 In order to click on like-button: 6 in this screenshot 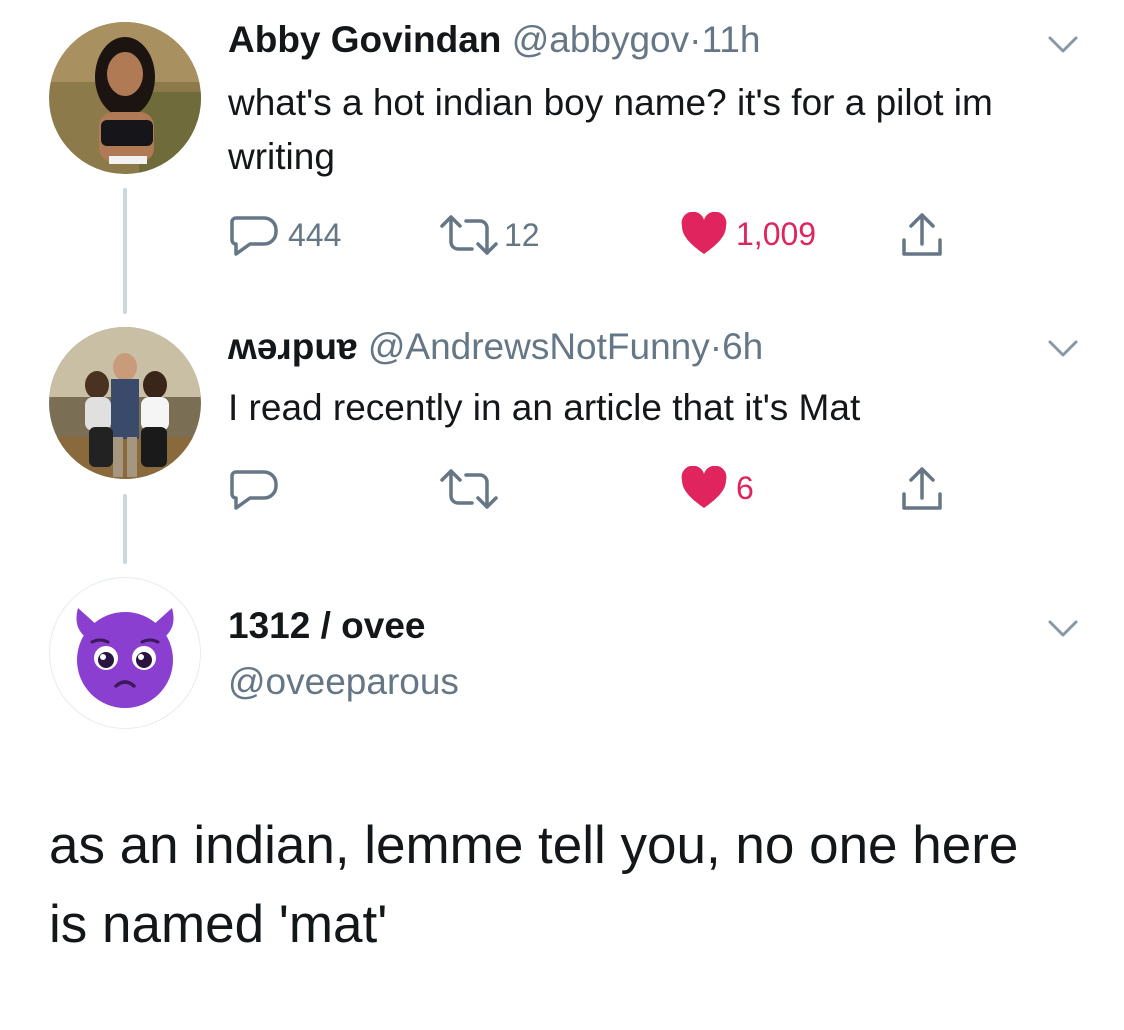, I will do `click(717, 488)`.